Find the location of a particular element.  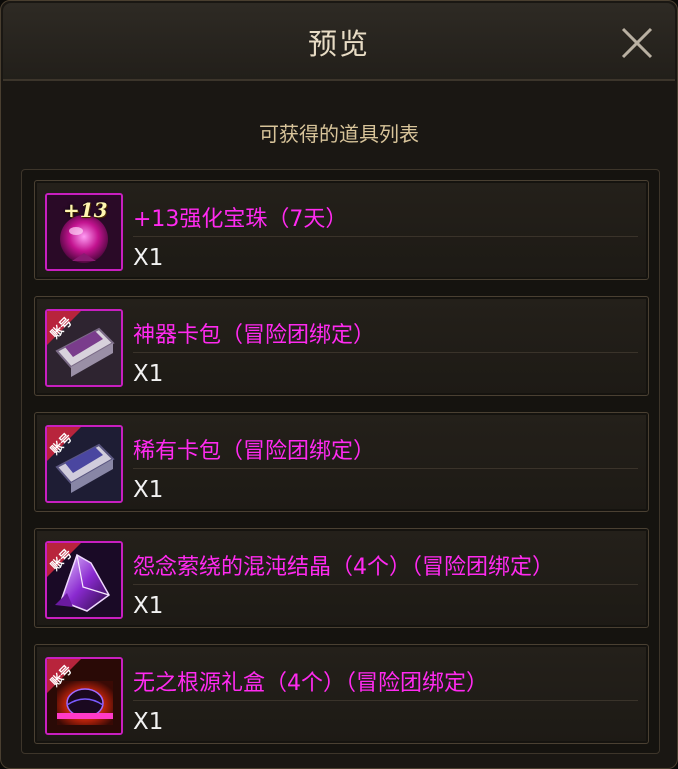

item-name: 怨念萦绕的混沌结晶（4个）（冒险团绑定） is located at coordinates (343, 567).